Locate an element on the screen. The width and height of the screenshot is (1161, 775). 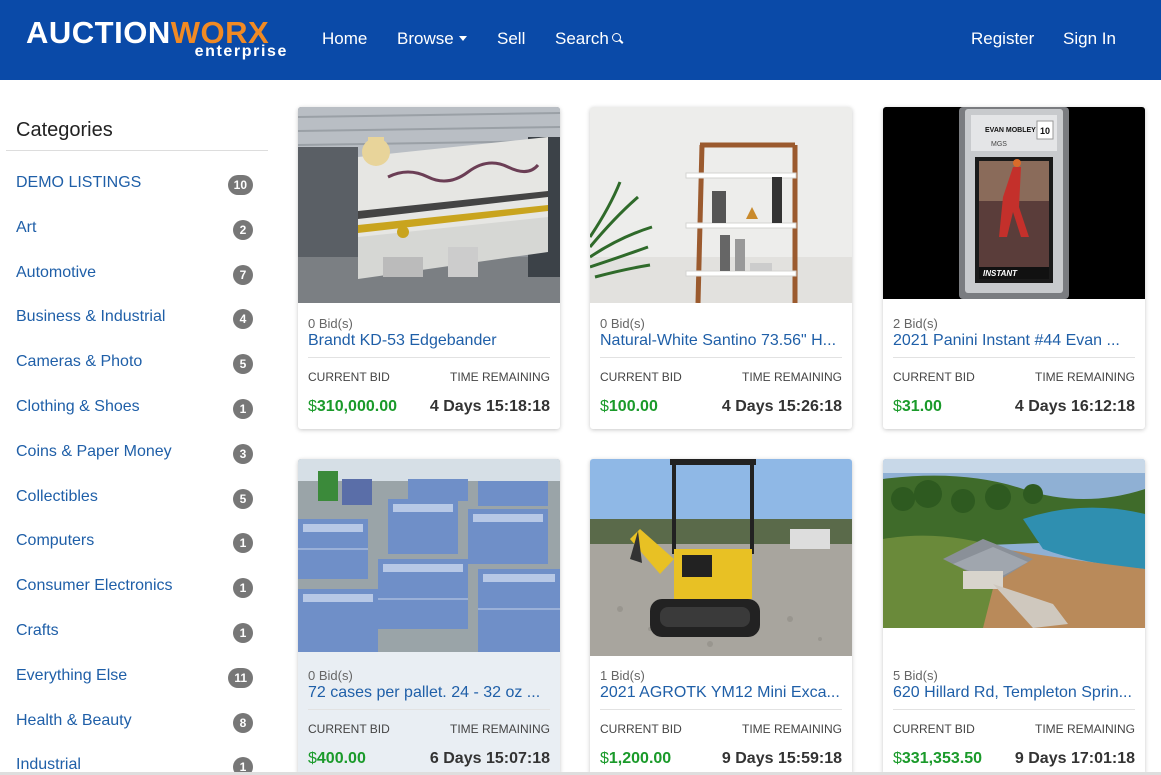
price-amount: 400.00 is located at coordinates (341, 758).